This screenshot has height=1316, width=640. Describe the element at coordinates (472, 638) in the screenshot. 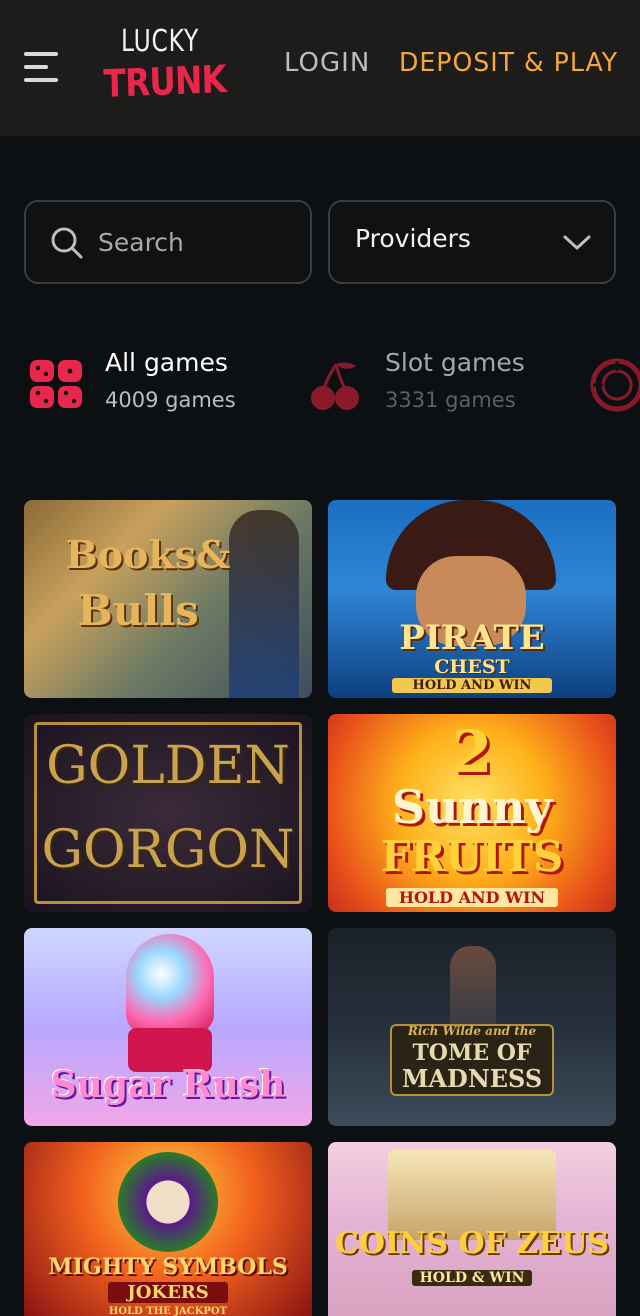

I see `game-title: PIRATE` at that location.